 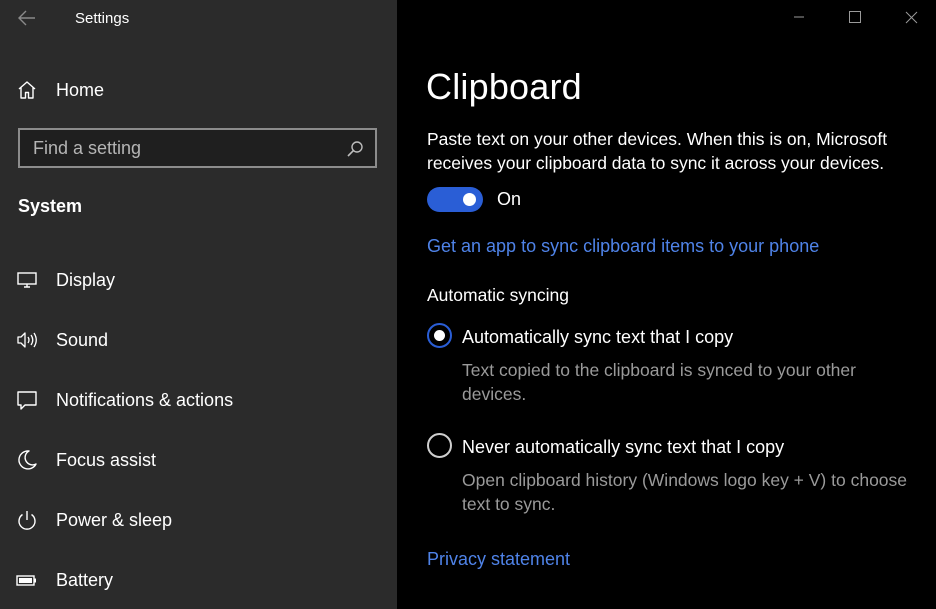 I want to click on close-icon, so click(x=911, y=17).